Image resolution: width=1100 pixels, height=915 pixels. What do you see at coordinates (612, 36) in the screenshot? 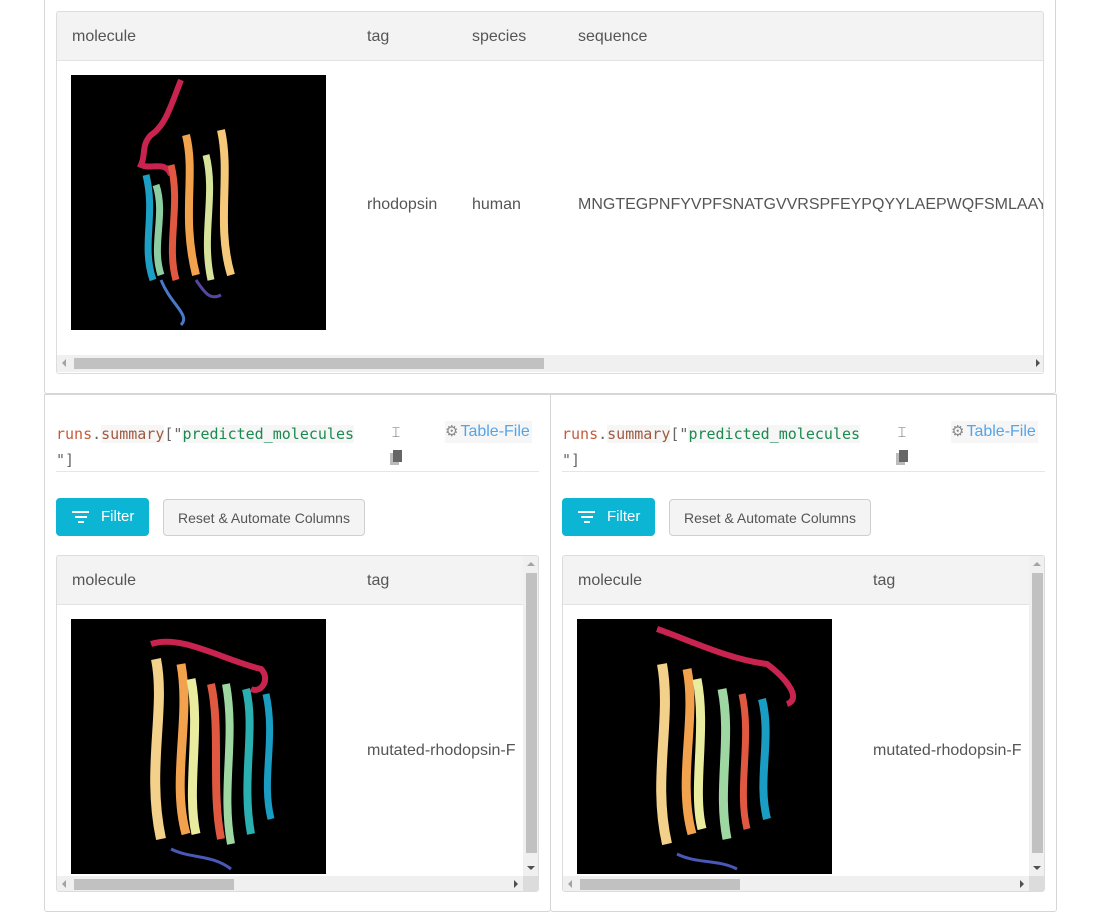
I see `column-header-sequence: sequence` at bounding box center [612, 36].